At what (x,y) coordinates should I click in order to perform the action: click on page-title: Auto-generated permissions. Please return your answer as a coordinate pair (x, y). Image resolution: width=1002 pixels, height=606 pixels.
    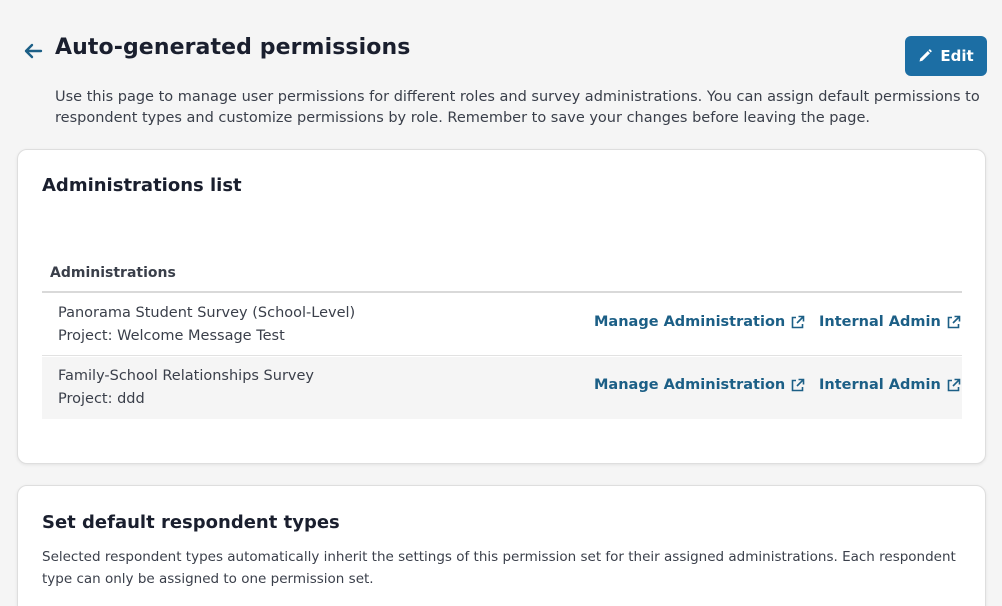
    Looking at the image, I should click on (233, 47).